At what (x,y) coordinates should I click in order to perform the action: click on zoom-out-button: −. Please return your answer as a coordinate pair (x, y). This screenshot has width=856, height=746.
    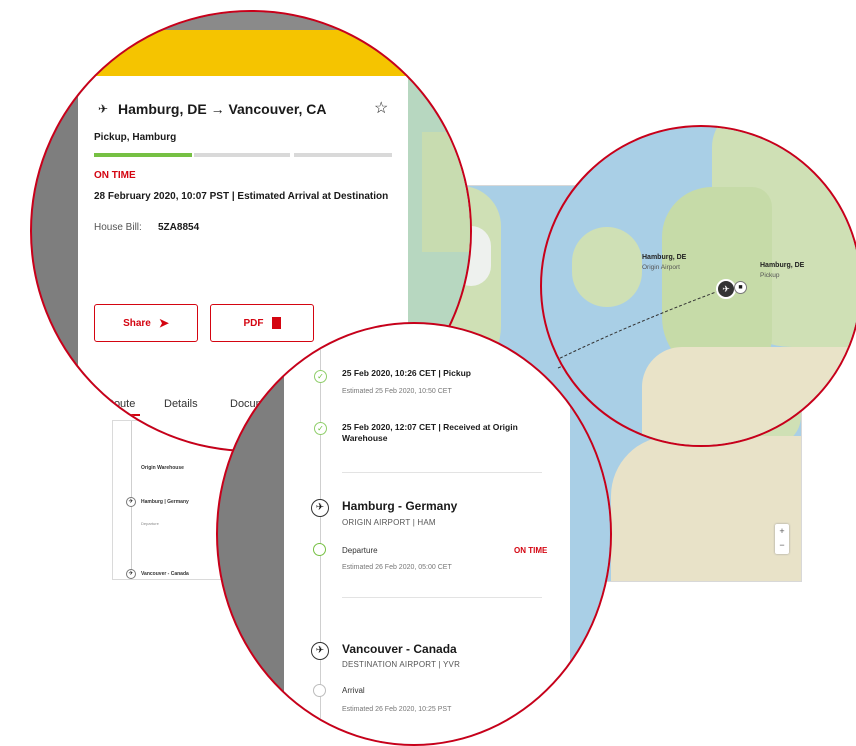
    Looking at the image, I should click on (782, 545).